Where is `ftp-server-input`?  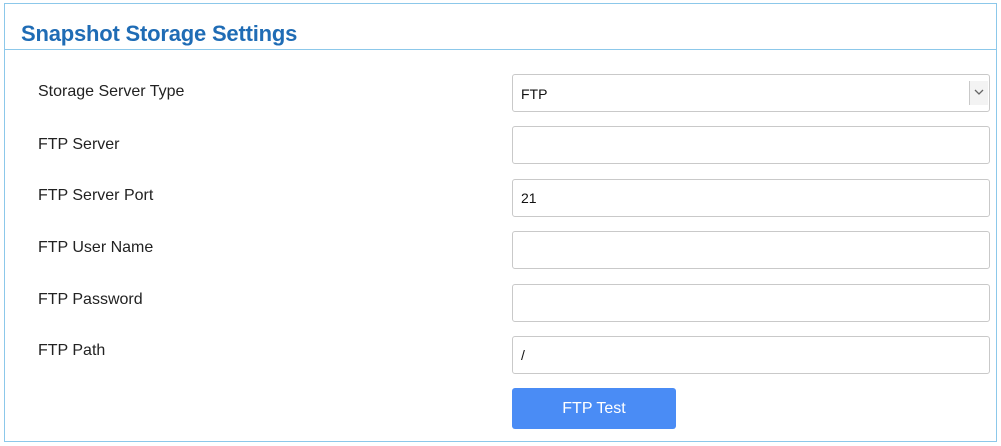 ftp-server-input is located at coordinates (751, 145).